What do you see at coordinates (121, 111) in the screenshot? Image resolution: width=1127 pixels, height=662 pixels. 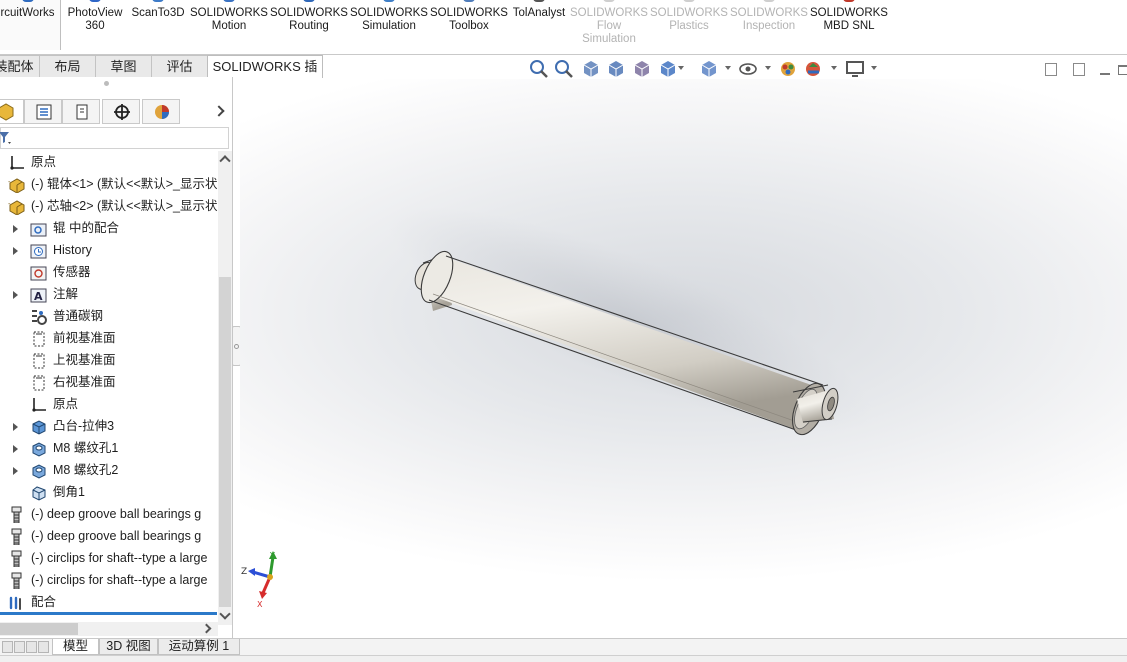 I see `dimxpertmanager-tab` at bounding box center [121, 111].